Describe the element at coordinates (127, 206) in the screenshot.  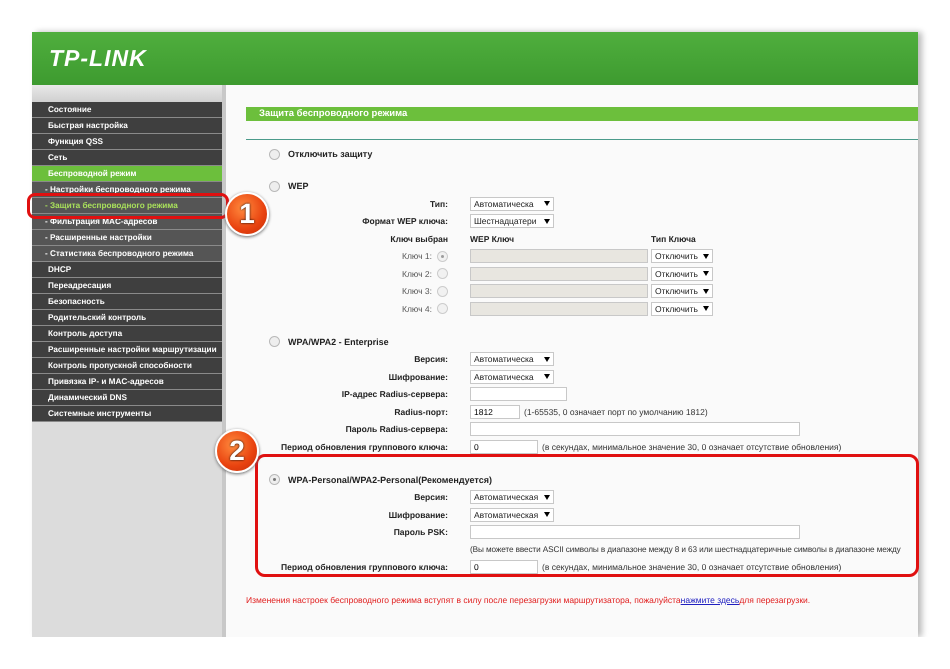
I see `sidebar-item: - Защита беспроводного режима` at that location.